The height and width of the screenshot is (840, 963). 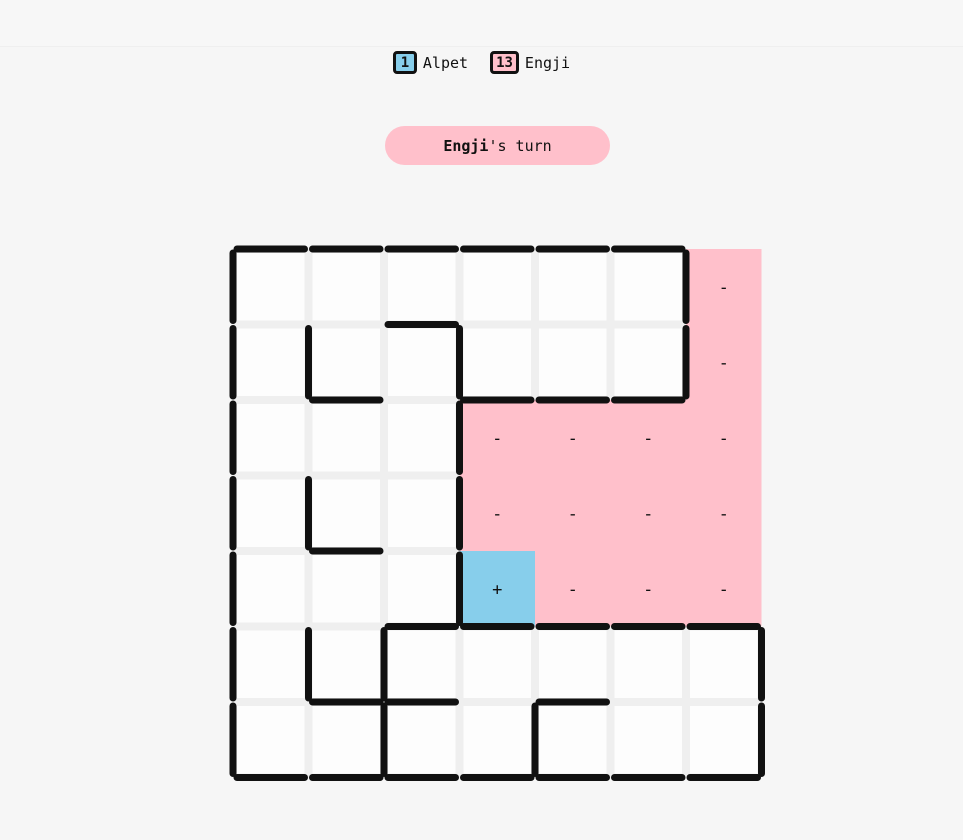 I want to click on cell-mark: +, so click(x=497, y=590).